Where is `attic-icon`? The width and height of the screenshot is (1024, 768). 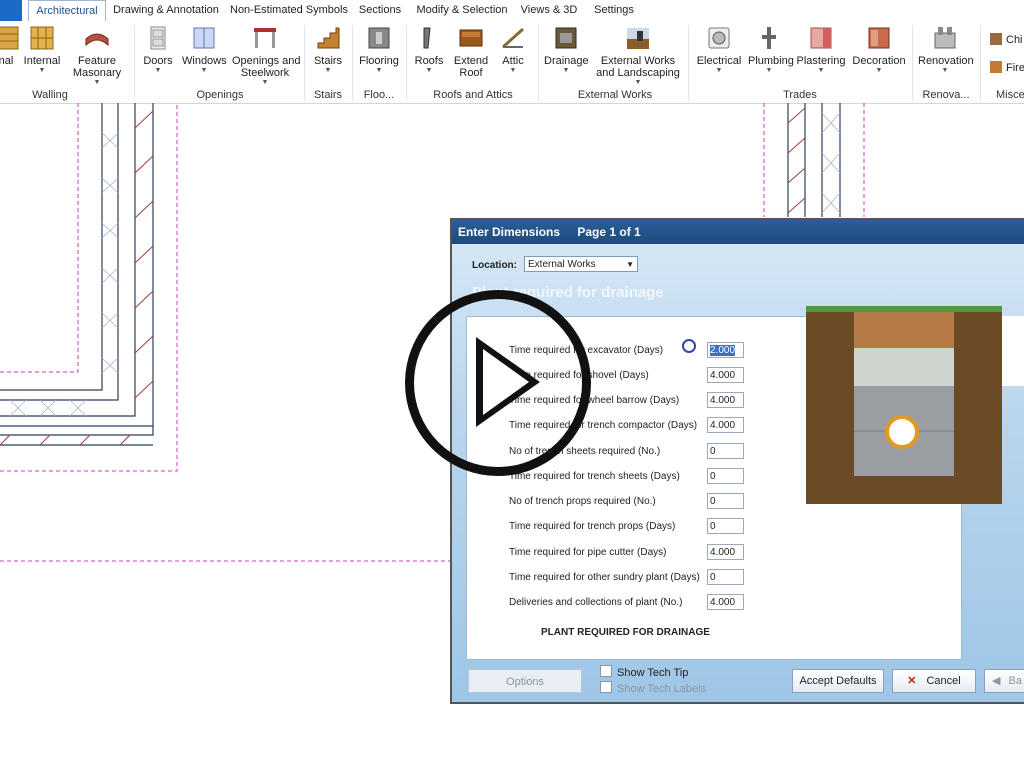 attic-icon is located at coordinates (513, 38).